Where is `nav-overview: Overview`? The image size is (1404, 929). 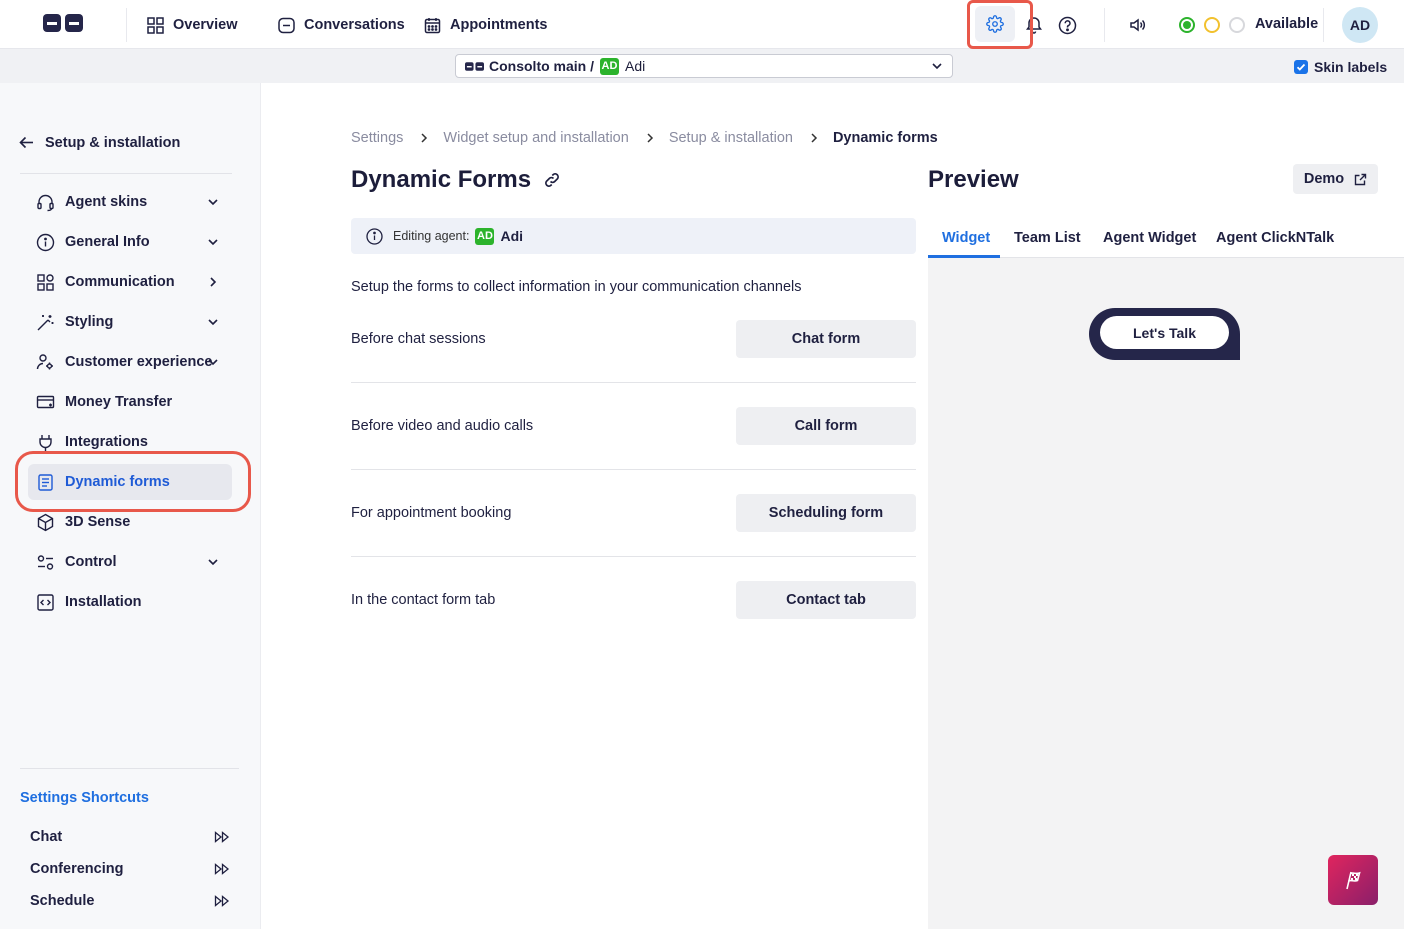 nav-overview: Overview is located at coordinates (192, 25).